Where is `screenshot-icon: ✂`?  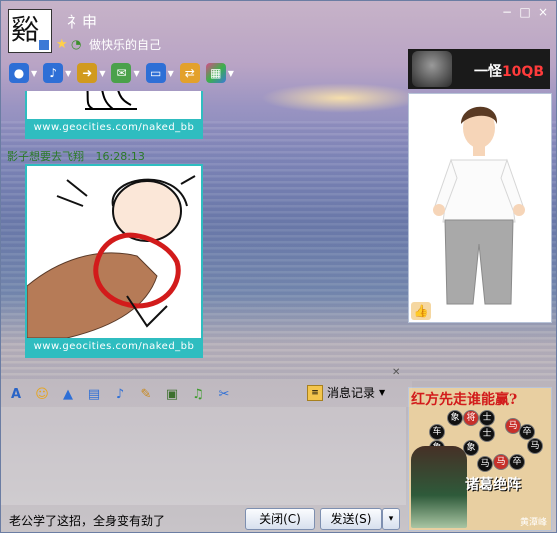 screenshot-icon: ✂ is located at coordinates (224, 394).